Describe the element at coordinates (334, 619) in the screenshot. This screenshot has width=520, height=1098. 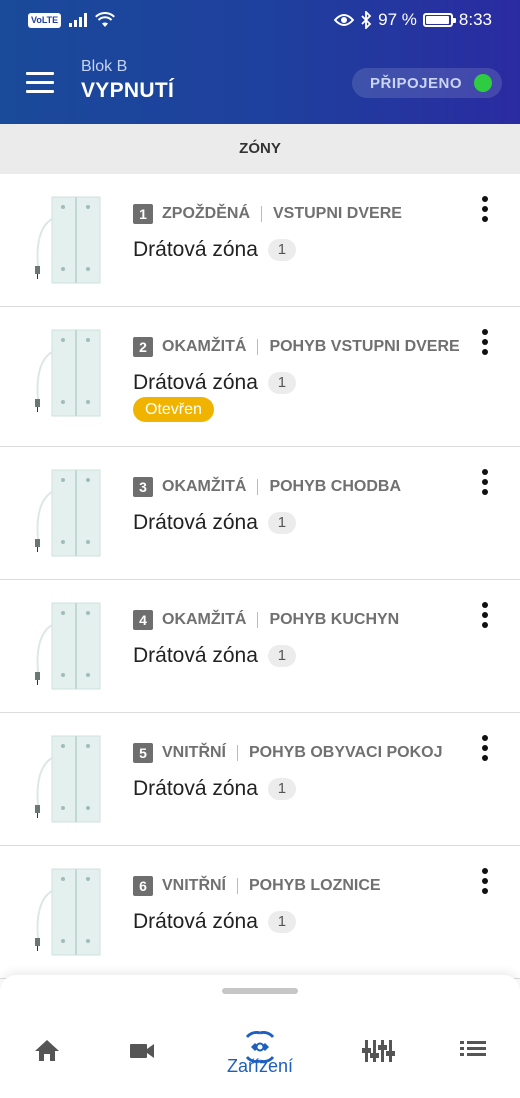
I see `zone-label: POHYB KUCHYN` at that location.